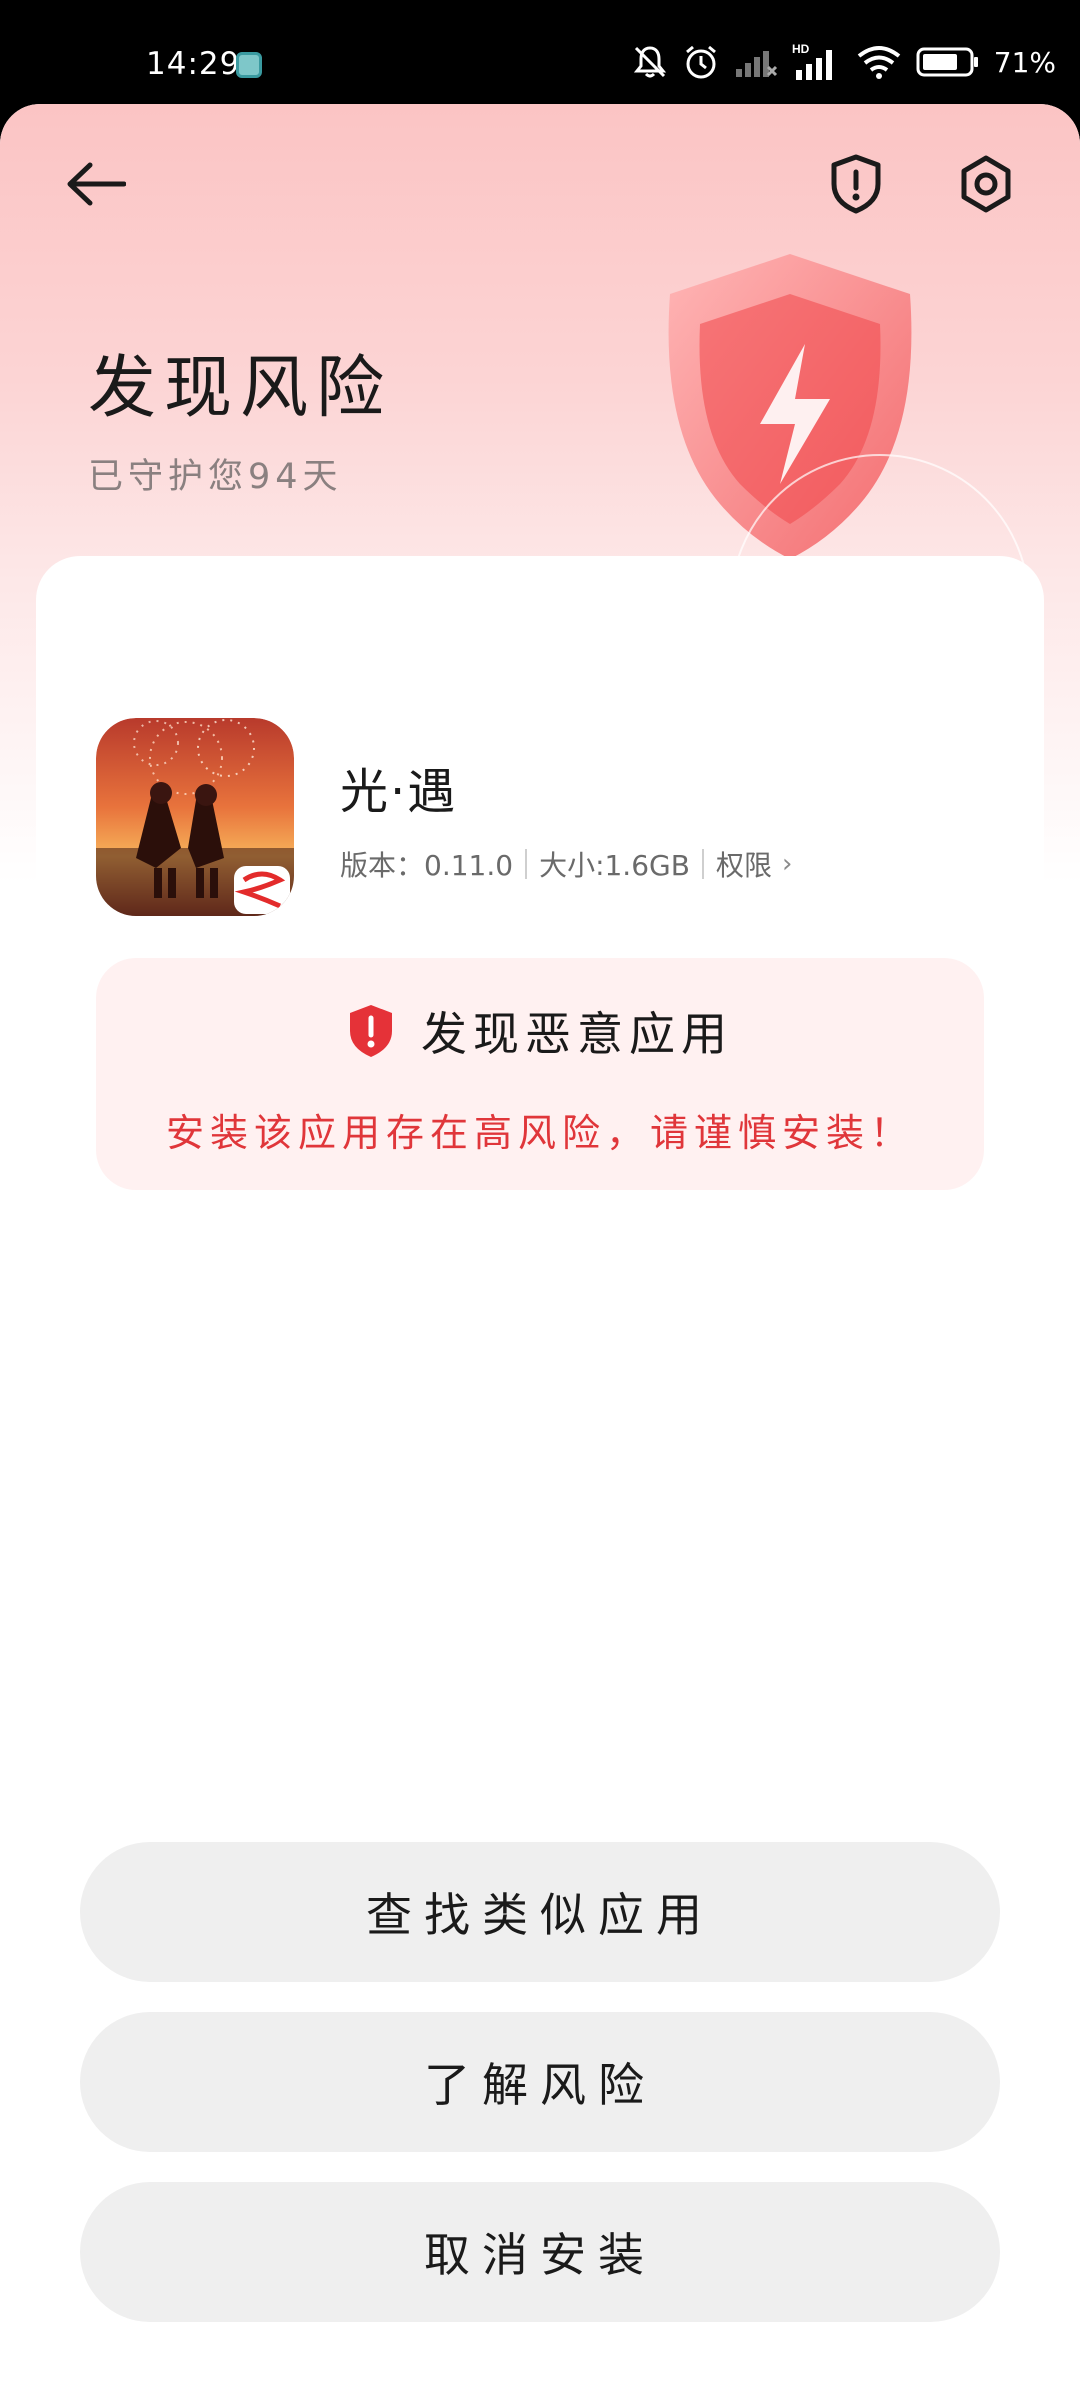 This screenshot has height=2400, width=1080. What do you see at coordinates (399, 792) in the screenshot?
I see `app-name: 光·遇` at bounding box center [399, 792].